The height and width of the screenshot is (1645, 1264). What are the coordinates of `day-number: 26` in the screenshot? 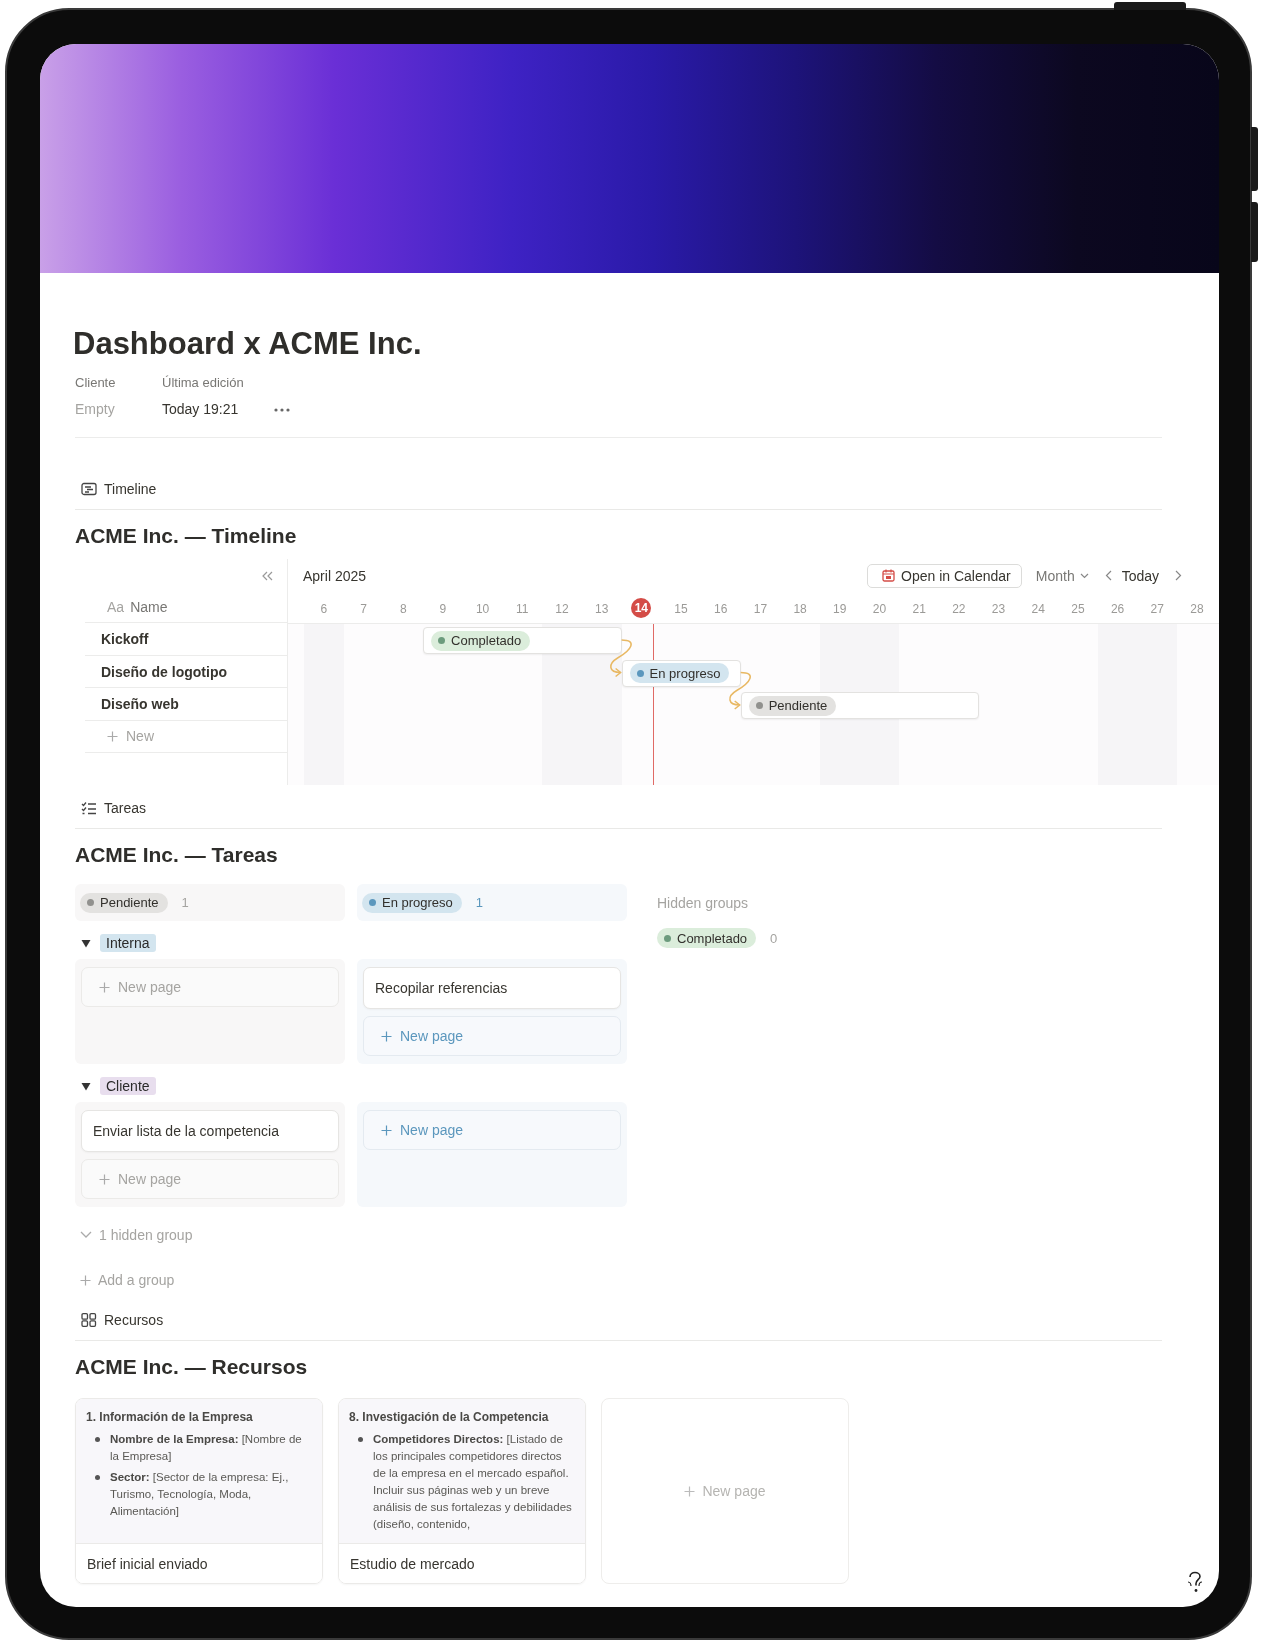 It's located at (1117, 608).